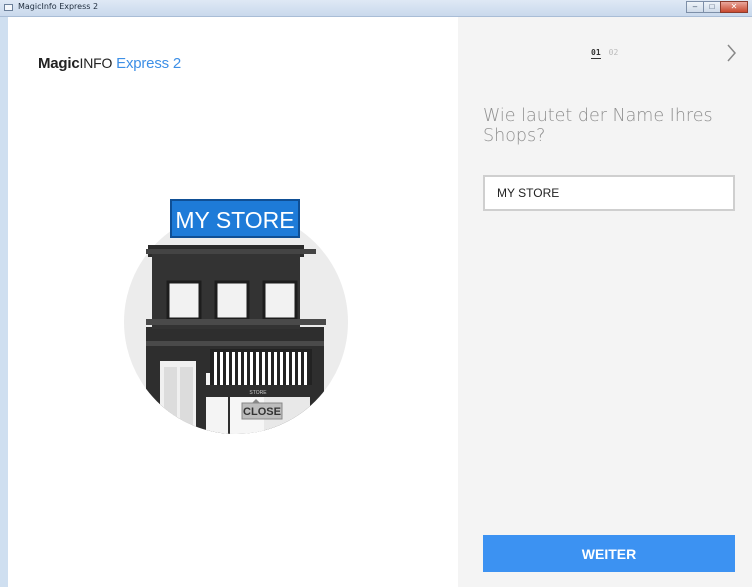  What do you see at coordinates (609, 553) in the screenshot?
I see `next-button: WEITER` at bounding box center [609, 553].